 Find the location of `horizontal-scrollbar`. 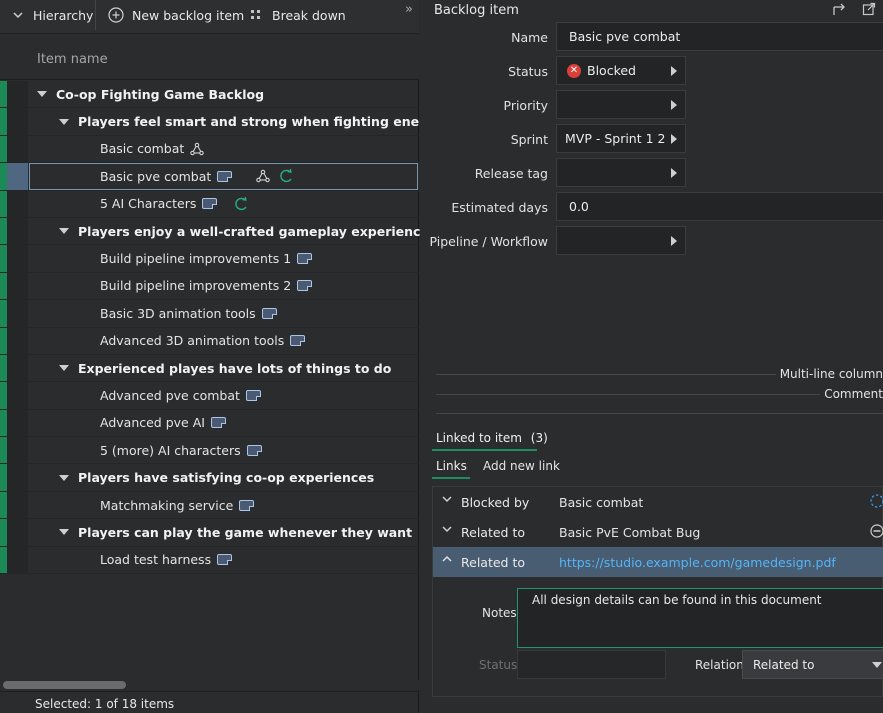

horizontal-scrollbar is located at coordinates (209, 685).